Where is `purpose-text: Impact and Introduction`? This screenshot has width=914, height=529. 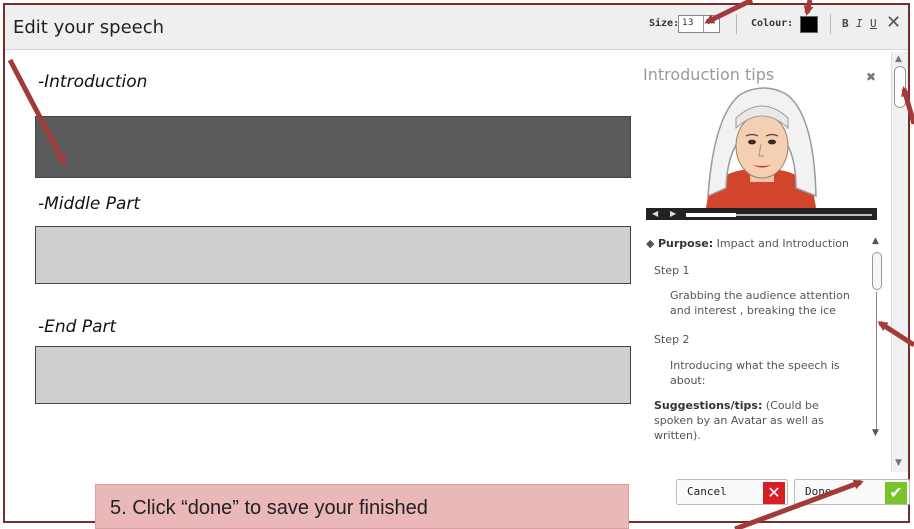
purpose-text: Impact and Introduction is located at coordinates (782, 243).